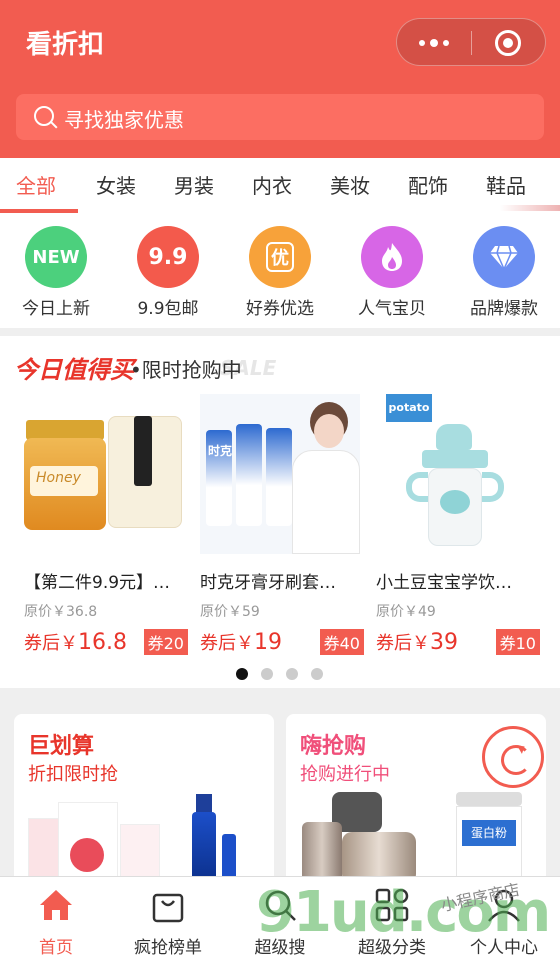 Image resolution: width=560 pixels, height=960 pixels. Describe the element at coordinates (56, 309) in the screenshot. I see `quick-entry-label: 今日上新` at that location.